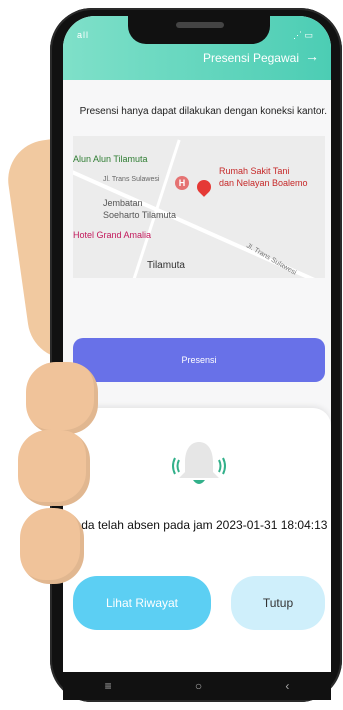  Describe the element at coordinates (302, 35) in the screenshot. I see `wifi-icon: ⋰ ▭` at that location.